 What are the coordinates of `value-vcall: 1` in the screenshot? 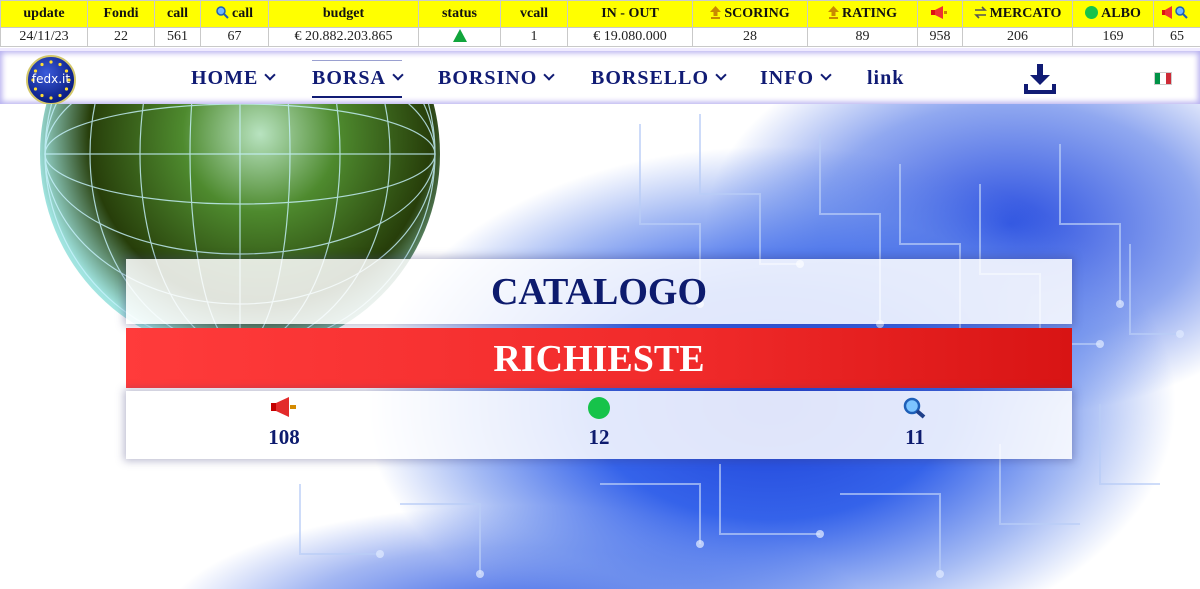 It's located at (534, 37).